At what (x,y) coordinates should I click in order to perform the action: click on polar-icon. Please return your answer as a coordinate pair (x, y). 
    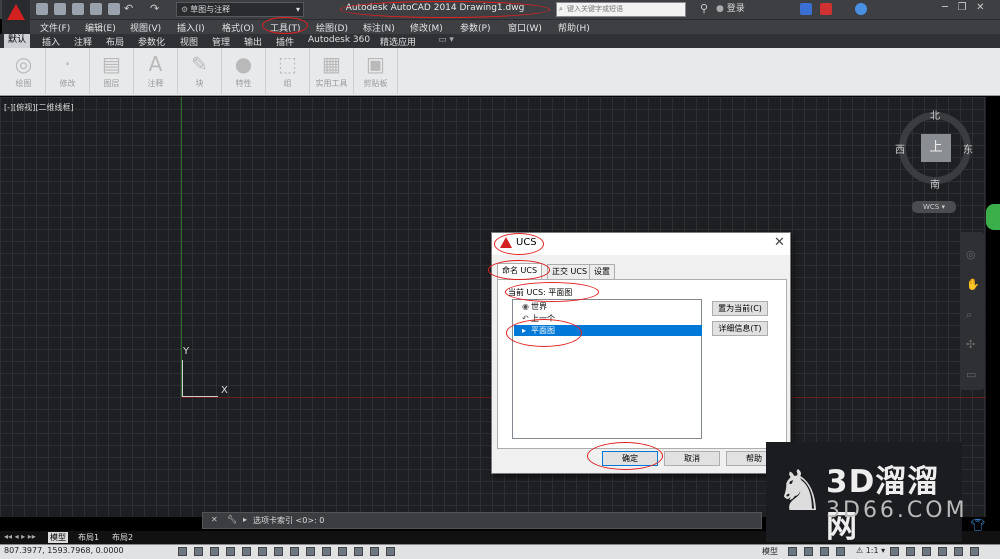
    Looking at the image, I should click on (246, 551).